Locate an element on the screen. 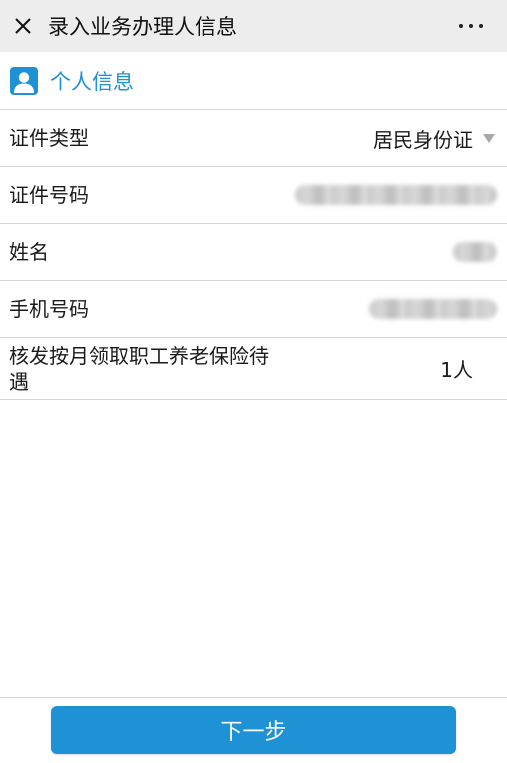  id-type-select: 居民身份证 is located at coordinates (435, 138).